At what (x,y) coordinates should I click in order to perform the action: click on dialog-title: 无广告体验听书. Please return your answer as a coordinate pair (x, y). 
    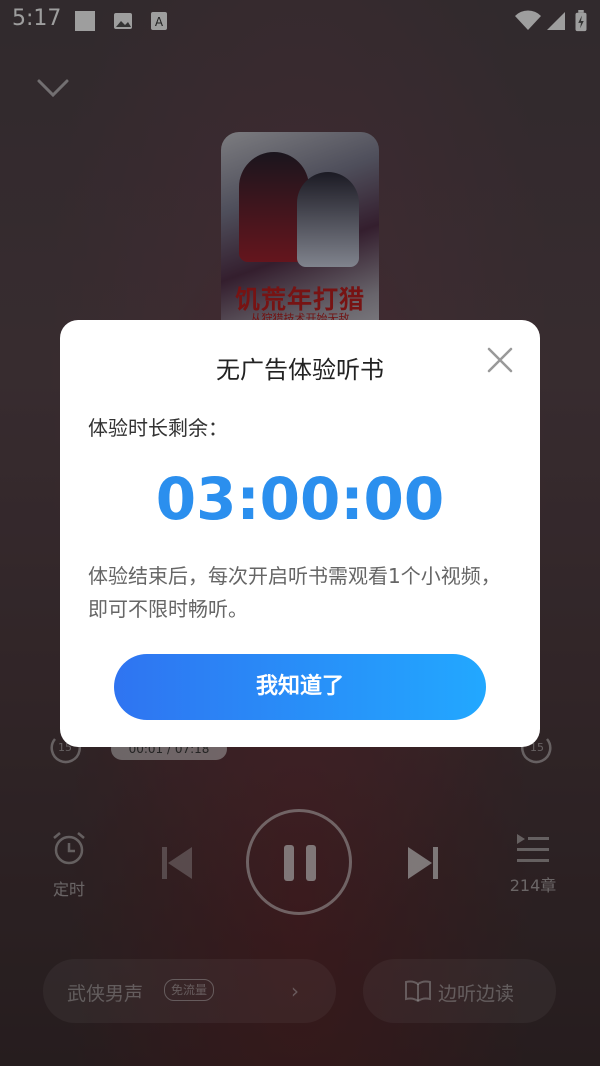
    Looking at the image, I should click on (300, 370).